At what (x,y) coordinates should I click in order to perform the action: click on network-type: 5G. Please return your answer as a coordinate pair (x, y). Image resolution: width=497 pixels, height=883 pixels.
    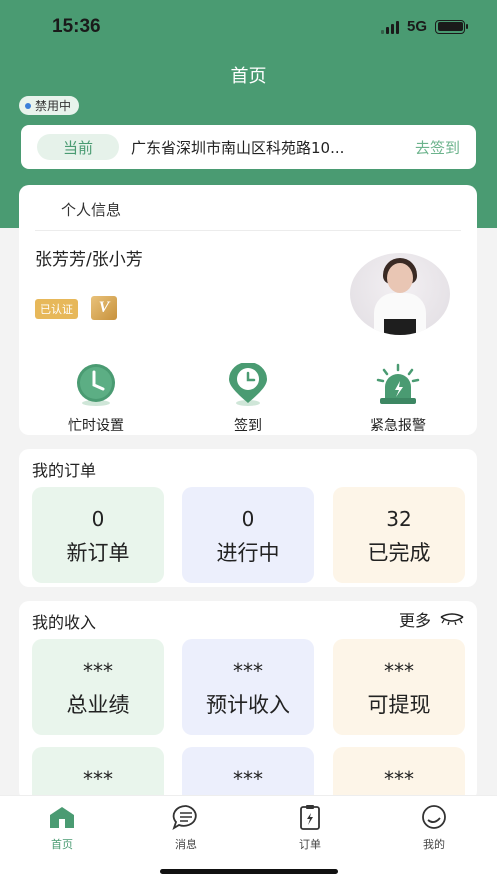
    Looking at the image, I should click on (416, 26).